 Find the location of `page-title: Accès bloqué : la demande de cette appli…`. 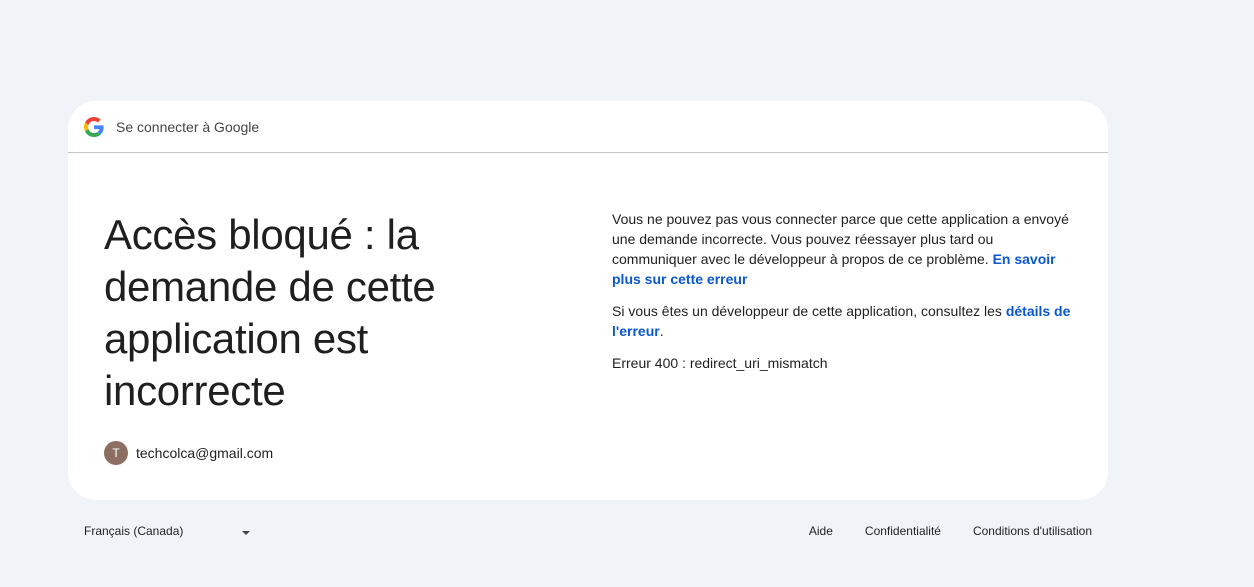

page-title: Accès bloqué : la demande de cette appli… is located at coordinates (270, 312).